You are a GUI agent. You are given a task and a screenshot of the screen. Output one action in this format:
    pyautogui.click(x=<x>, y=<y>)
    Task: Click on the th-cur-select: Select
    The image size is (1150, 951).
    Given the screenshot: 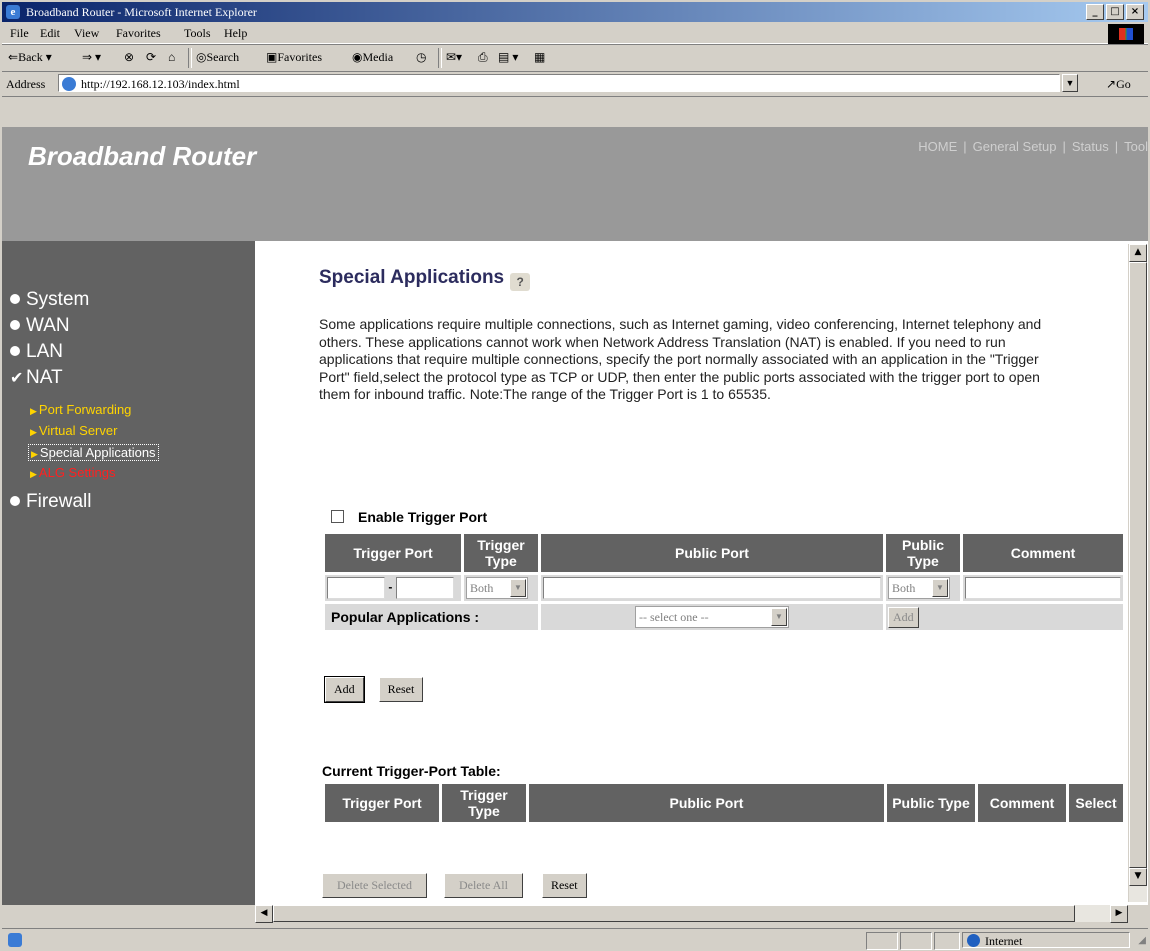 What is the action you would take?
    pyautogui.click(x=1096, y=803)
    